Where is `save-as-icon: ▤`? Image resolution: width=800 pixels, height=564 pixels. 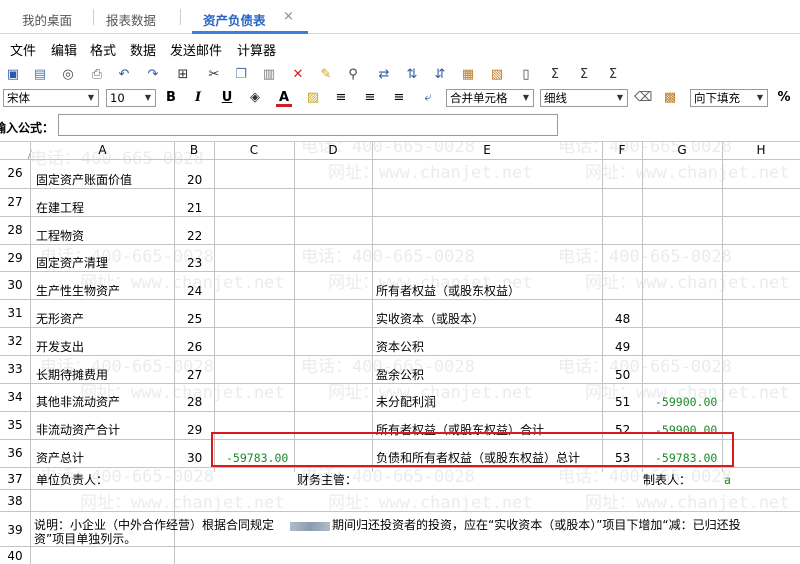
save-as-icon: ▤ is located at coordinates (40, 75).